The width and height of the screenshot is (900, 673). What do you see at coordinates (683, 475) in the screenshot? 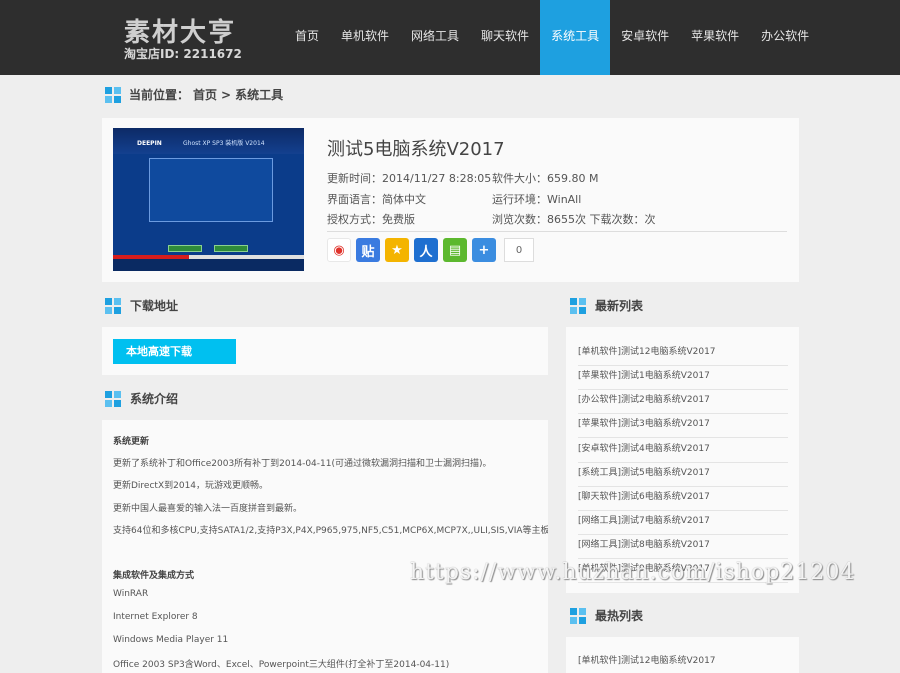
I see `list-item: [系统工具]测试5电脑系统V2017` at bounding box center [683, 475].